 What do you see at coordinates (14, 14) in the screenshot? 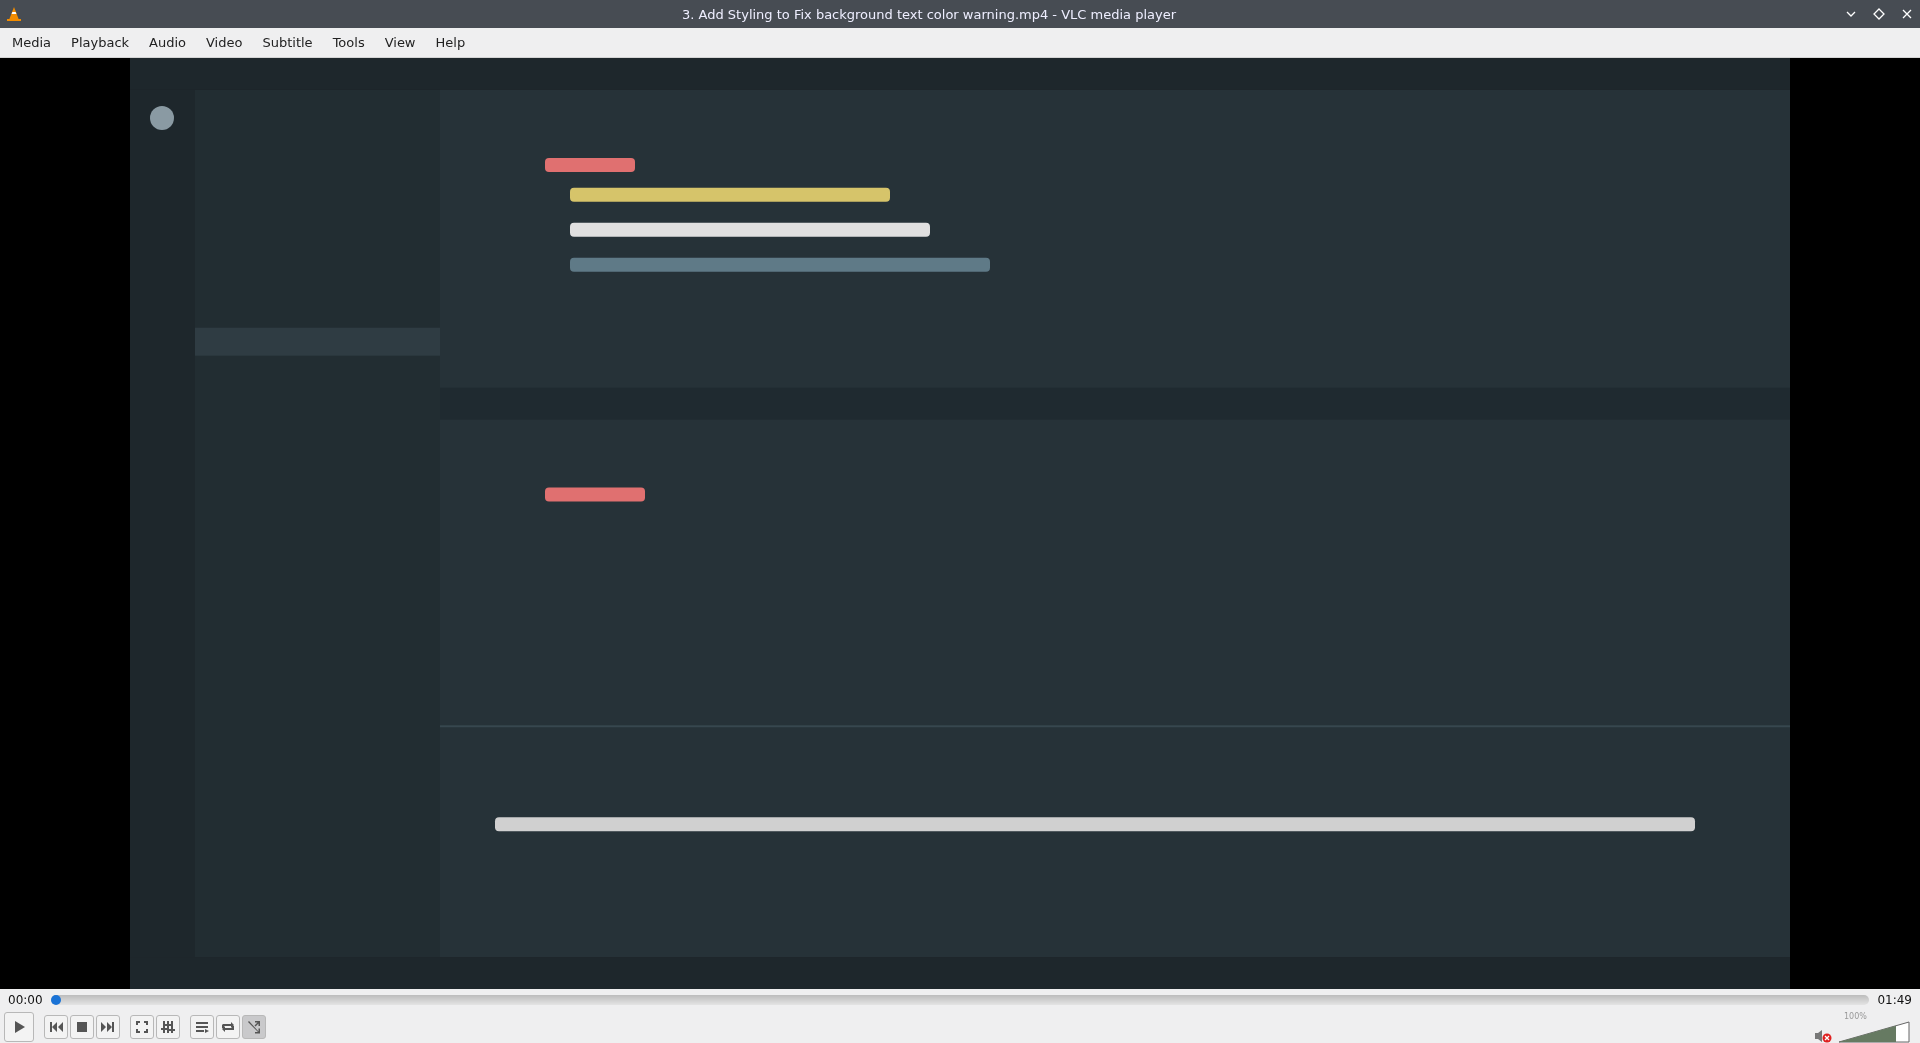
I see `traffic-cone-icon` at bounding box center [14, 14].